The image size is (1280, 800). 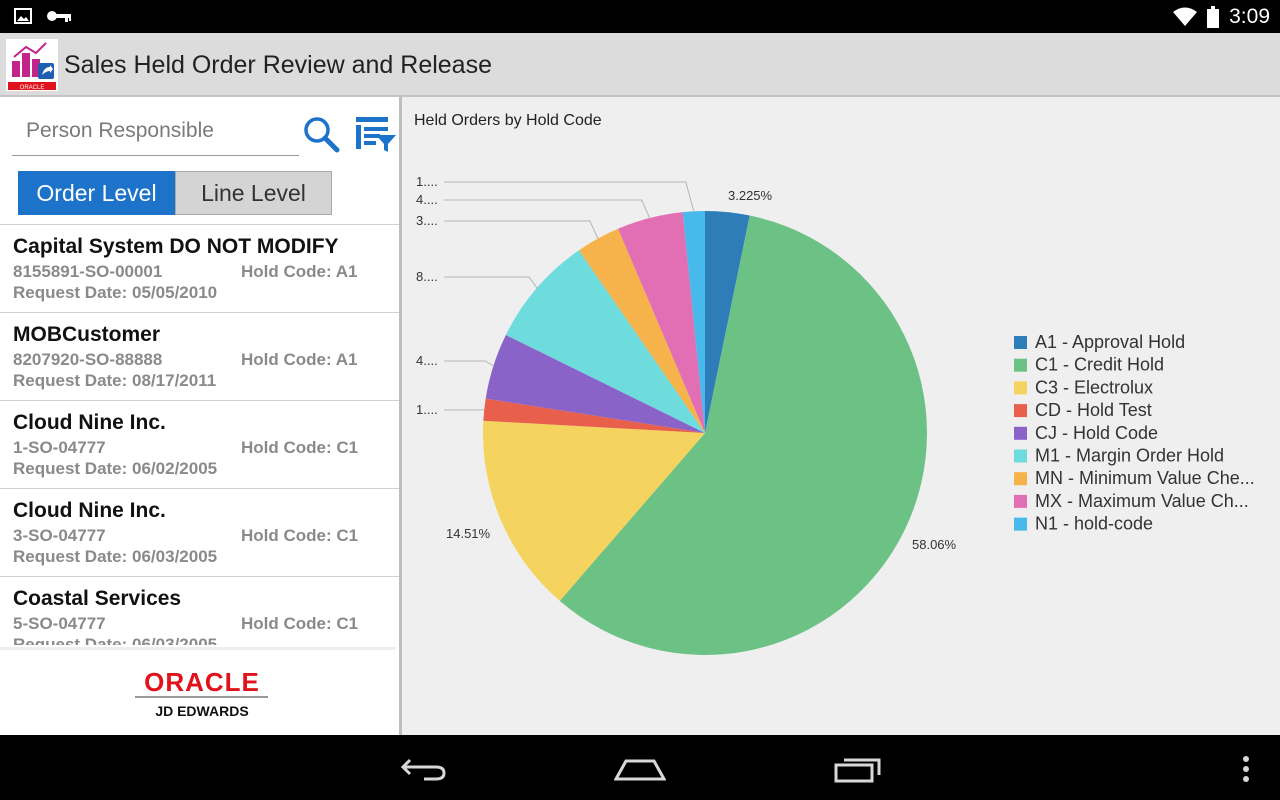 I want to click on oracle-jd-edwards-logo: ORACLE JD EDWARDS, so click(x=201, y=693).